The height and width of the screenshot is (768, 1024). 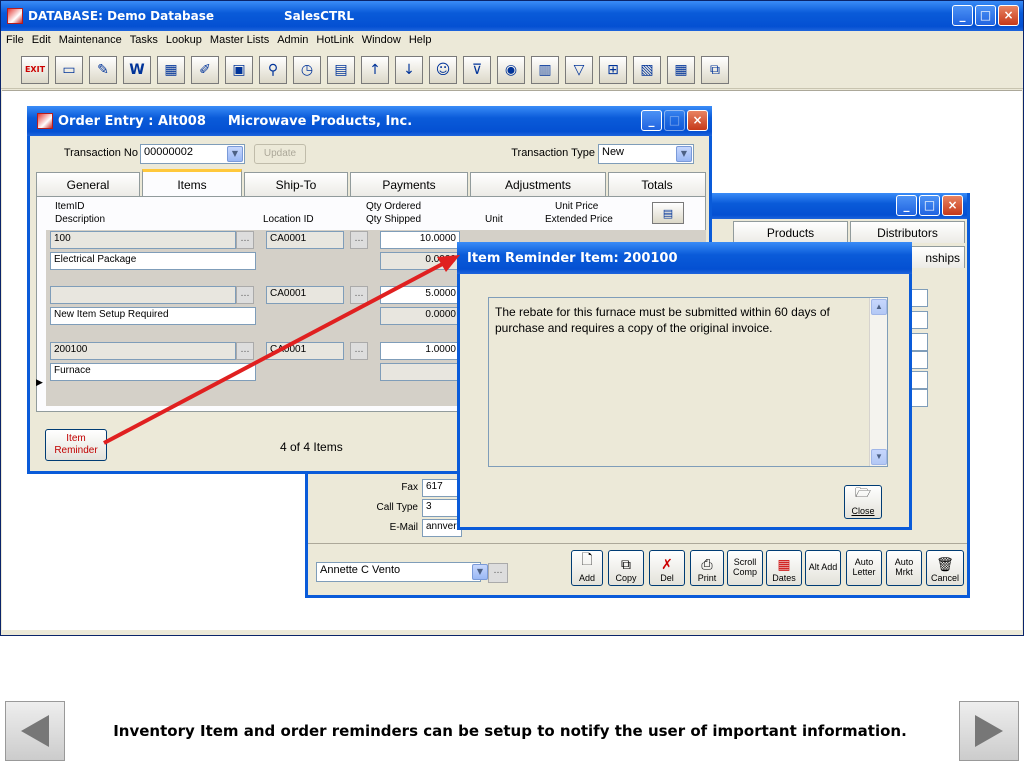 I want to click on tab-general: General, so click(x=88, y=184).